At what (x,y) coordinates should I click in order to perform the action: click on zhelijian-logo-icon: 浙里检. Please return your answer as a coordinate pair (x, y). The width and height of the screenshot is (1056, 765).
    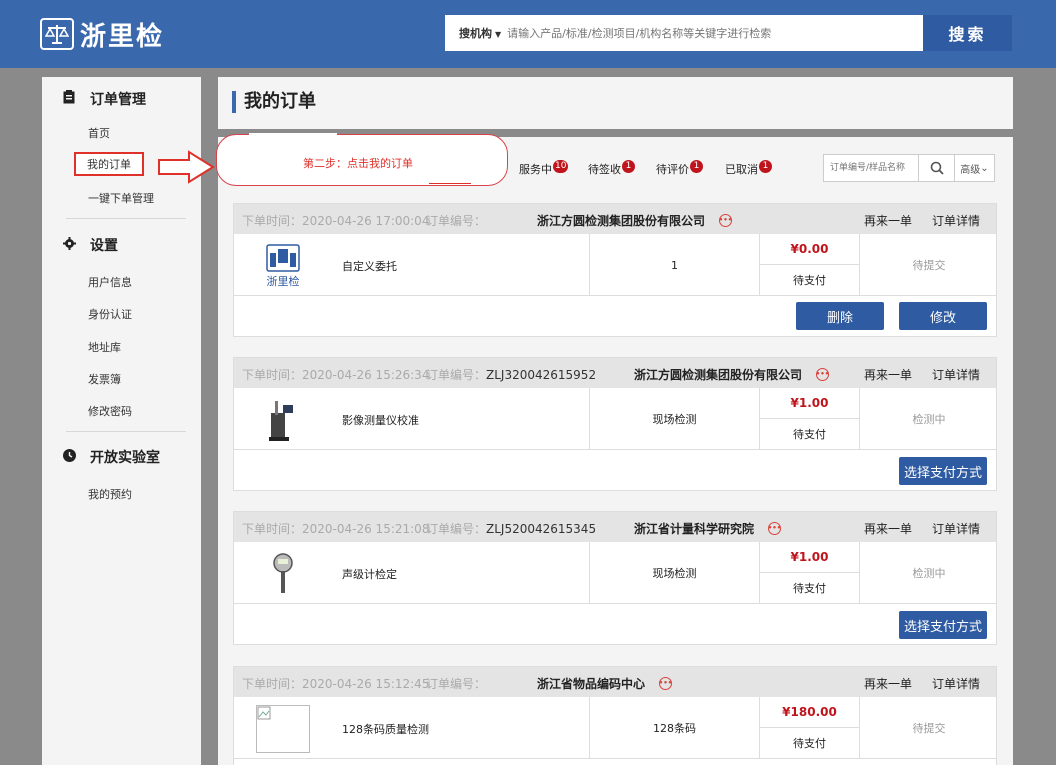
    Looking at the image, I should click on (283, 266).